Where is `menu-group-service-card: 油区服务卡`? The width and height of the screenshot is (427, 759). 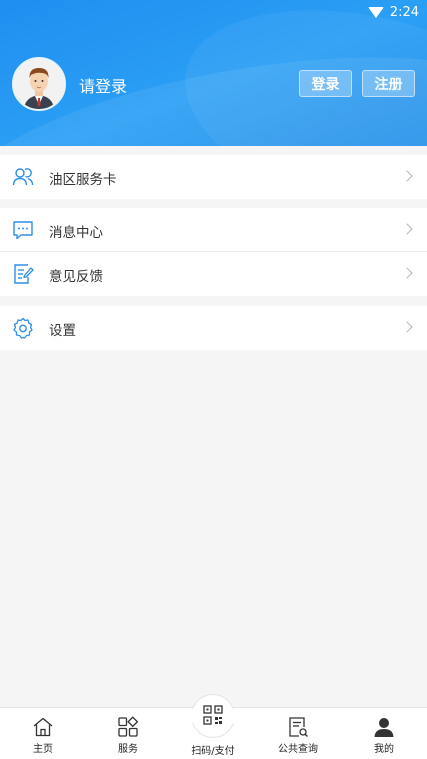
menu-group-service-card: 油区服务卡 is located at coordinates (213, 177).